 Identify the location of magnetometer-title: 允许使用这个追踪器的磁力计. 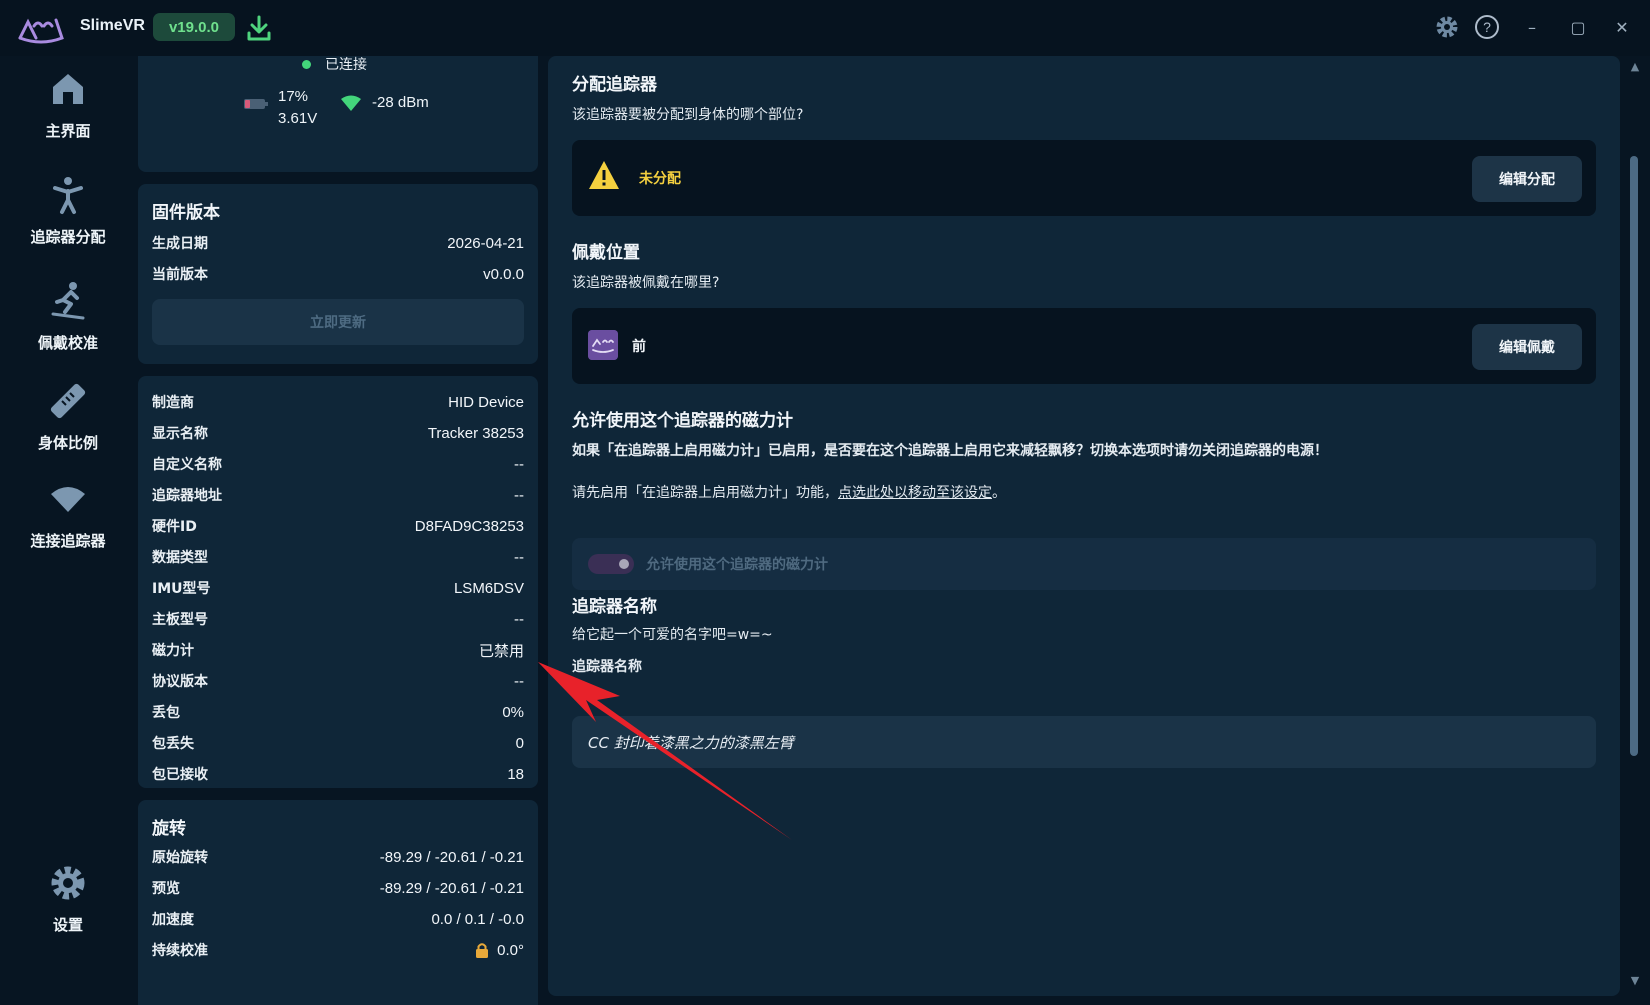
(682, 421).